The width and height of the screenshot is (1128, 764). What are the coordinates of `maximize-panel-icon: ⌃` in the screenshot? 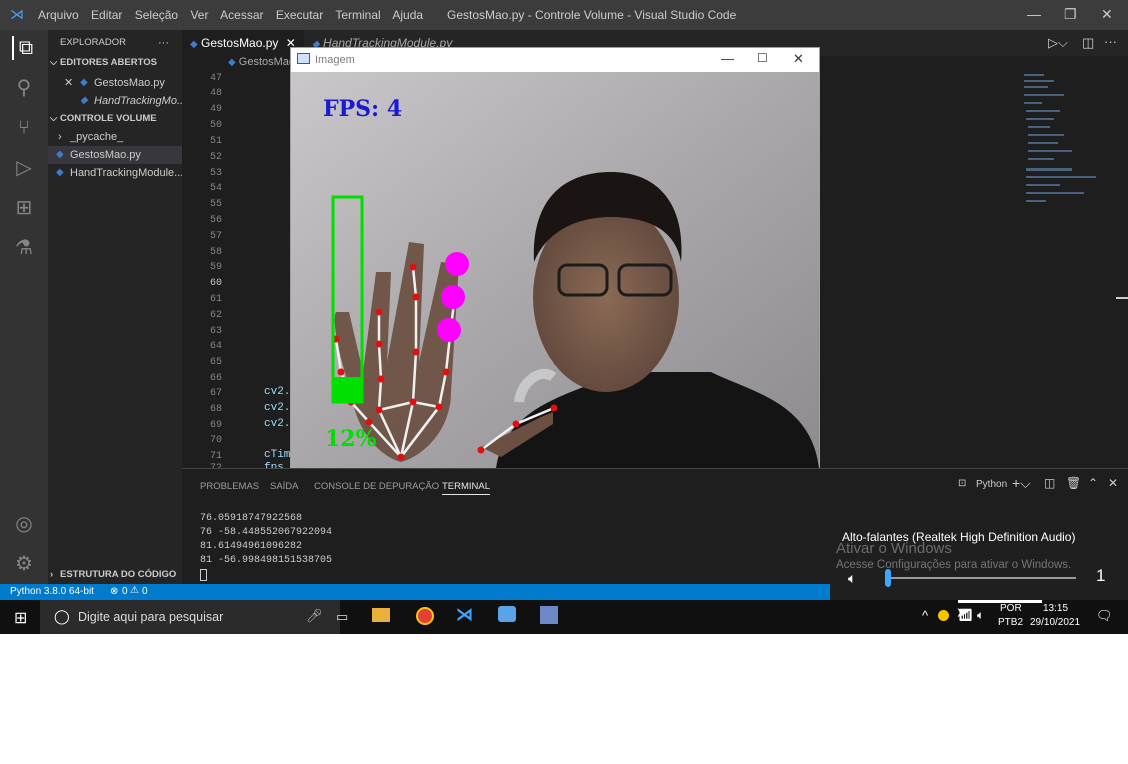 It's located at (1093, 483).